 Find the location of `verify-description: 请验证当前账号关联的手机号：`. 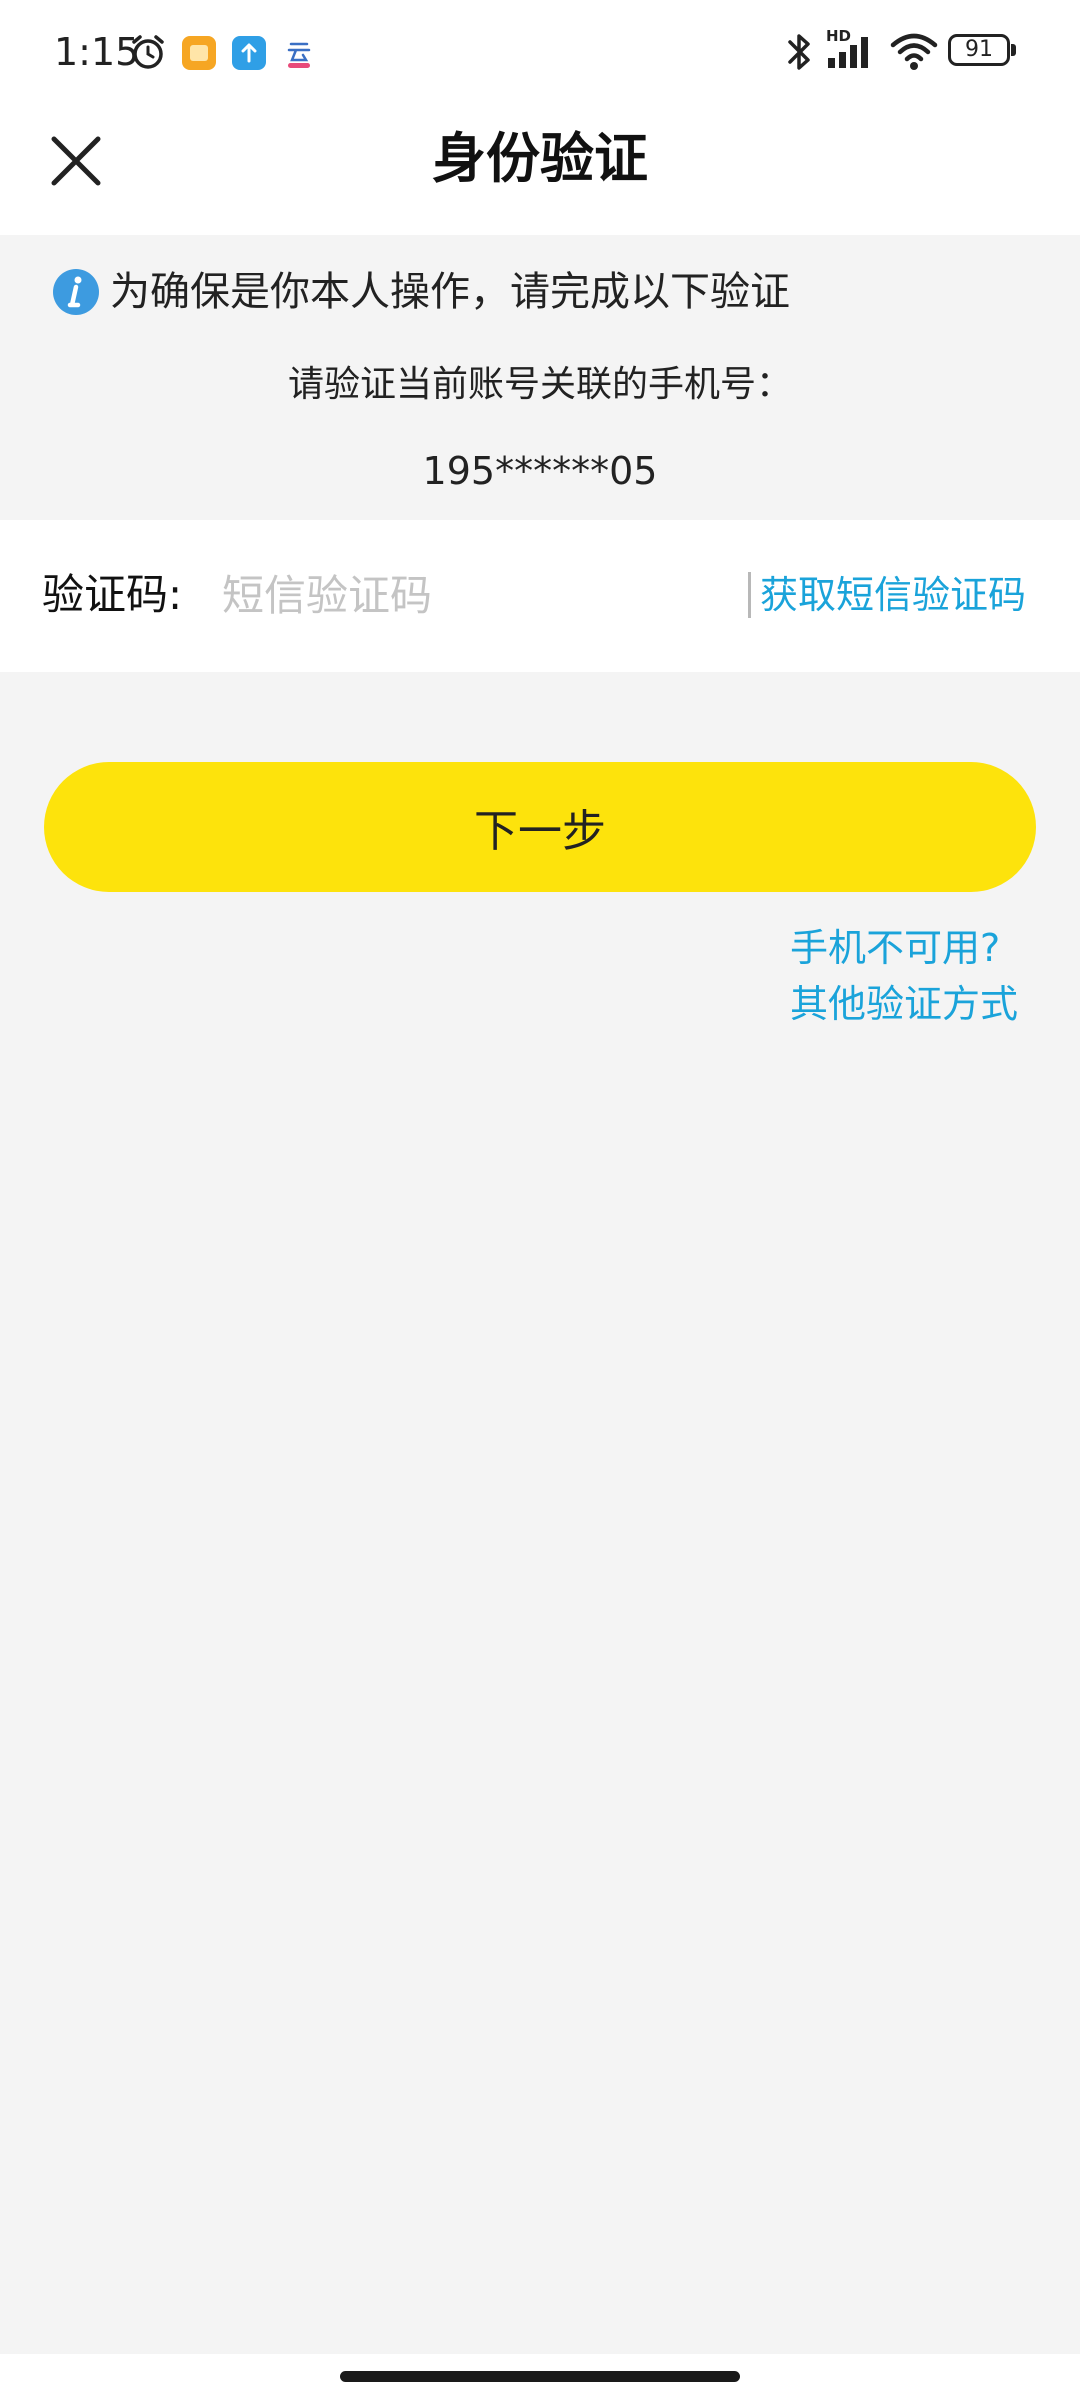

verify-description: 请验证当前账号关联的手机号： is located at coordinates (539, 384).